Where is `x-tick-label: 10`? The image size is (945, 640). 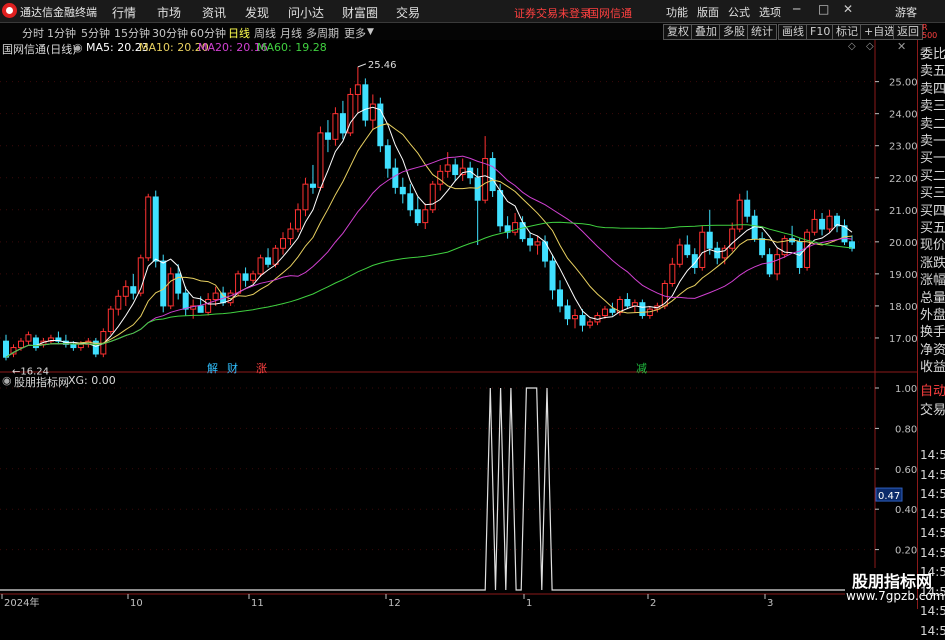
x-tick-label: 10 is located at coordinates (136, 603).